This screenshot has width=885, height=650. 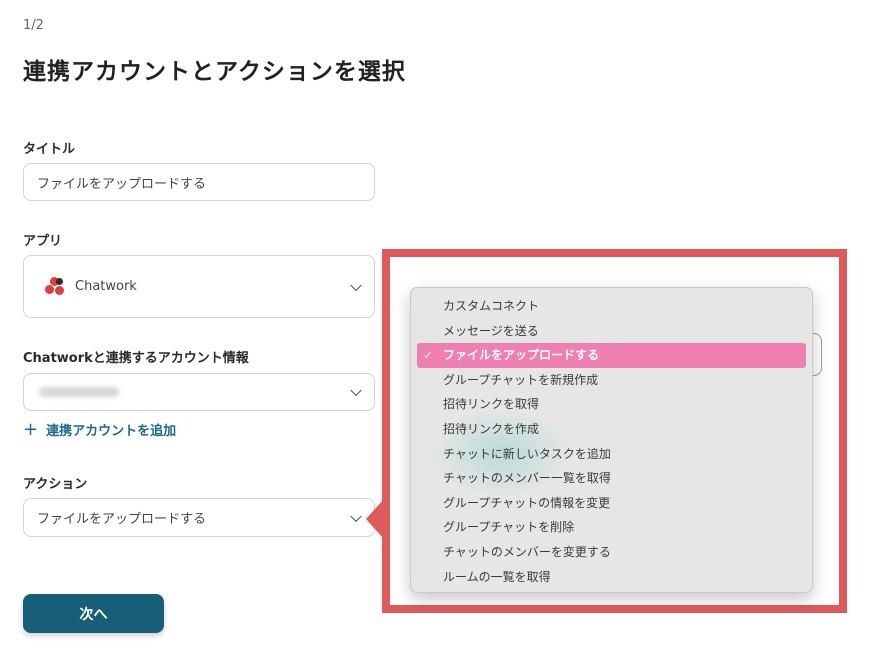 What do you see at coordinates (55, 484) in the screenshot?
I see `action-label: アクション` at bounding box center [55, 484].